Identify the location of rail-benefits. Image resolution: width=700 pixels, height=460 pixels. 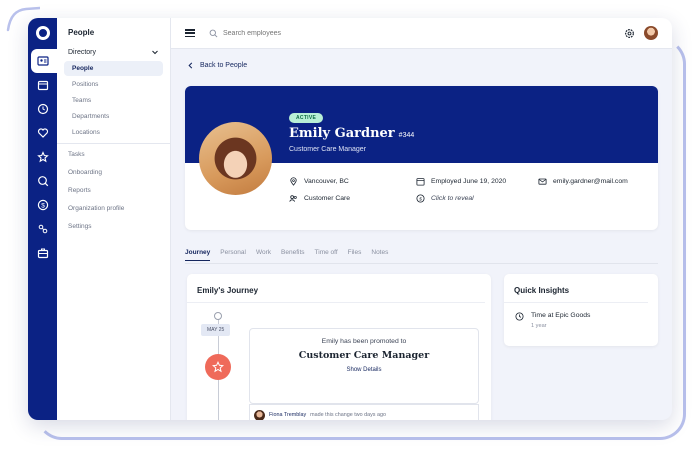
(42, 229).